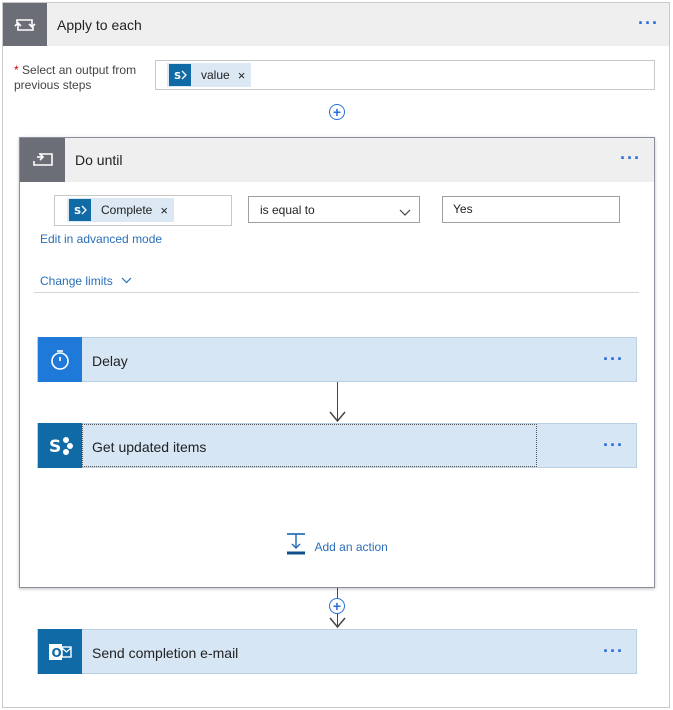  What do you see at coordinates (463, 209) in the screenshot?
I see `condition-right-value: Yes` at bounding box center [463, 209].